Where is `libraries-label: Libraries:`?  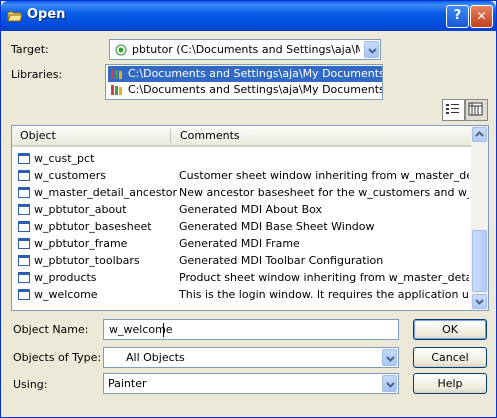 libraries-label: Libraries: is located at coordinates (37, 74).